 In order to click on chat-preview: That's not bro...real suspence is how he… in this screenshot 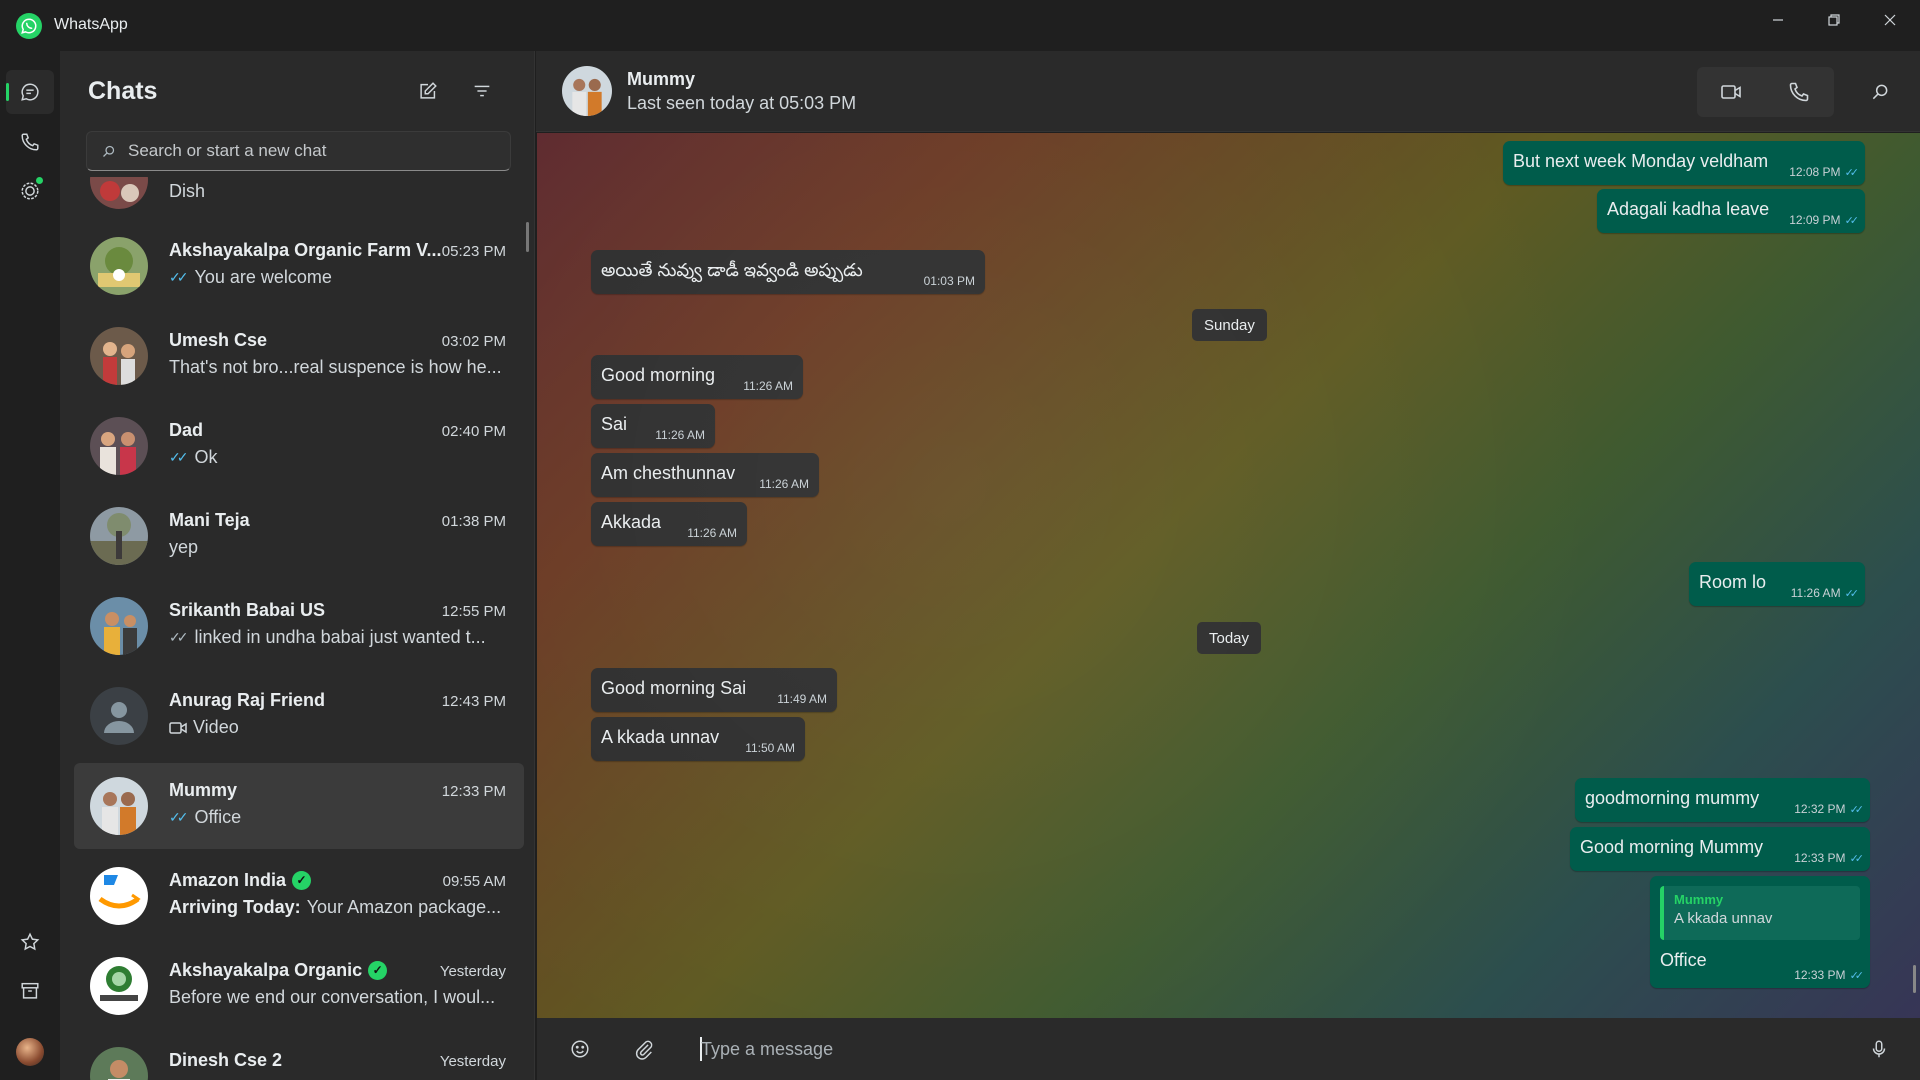, I will do `click(335, 367)`.